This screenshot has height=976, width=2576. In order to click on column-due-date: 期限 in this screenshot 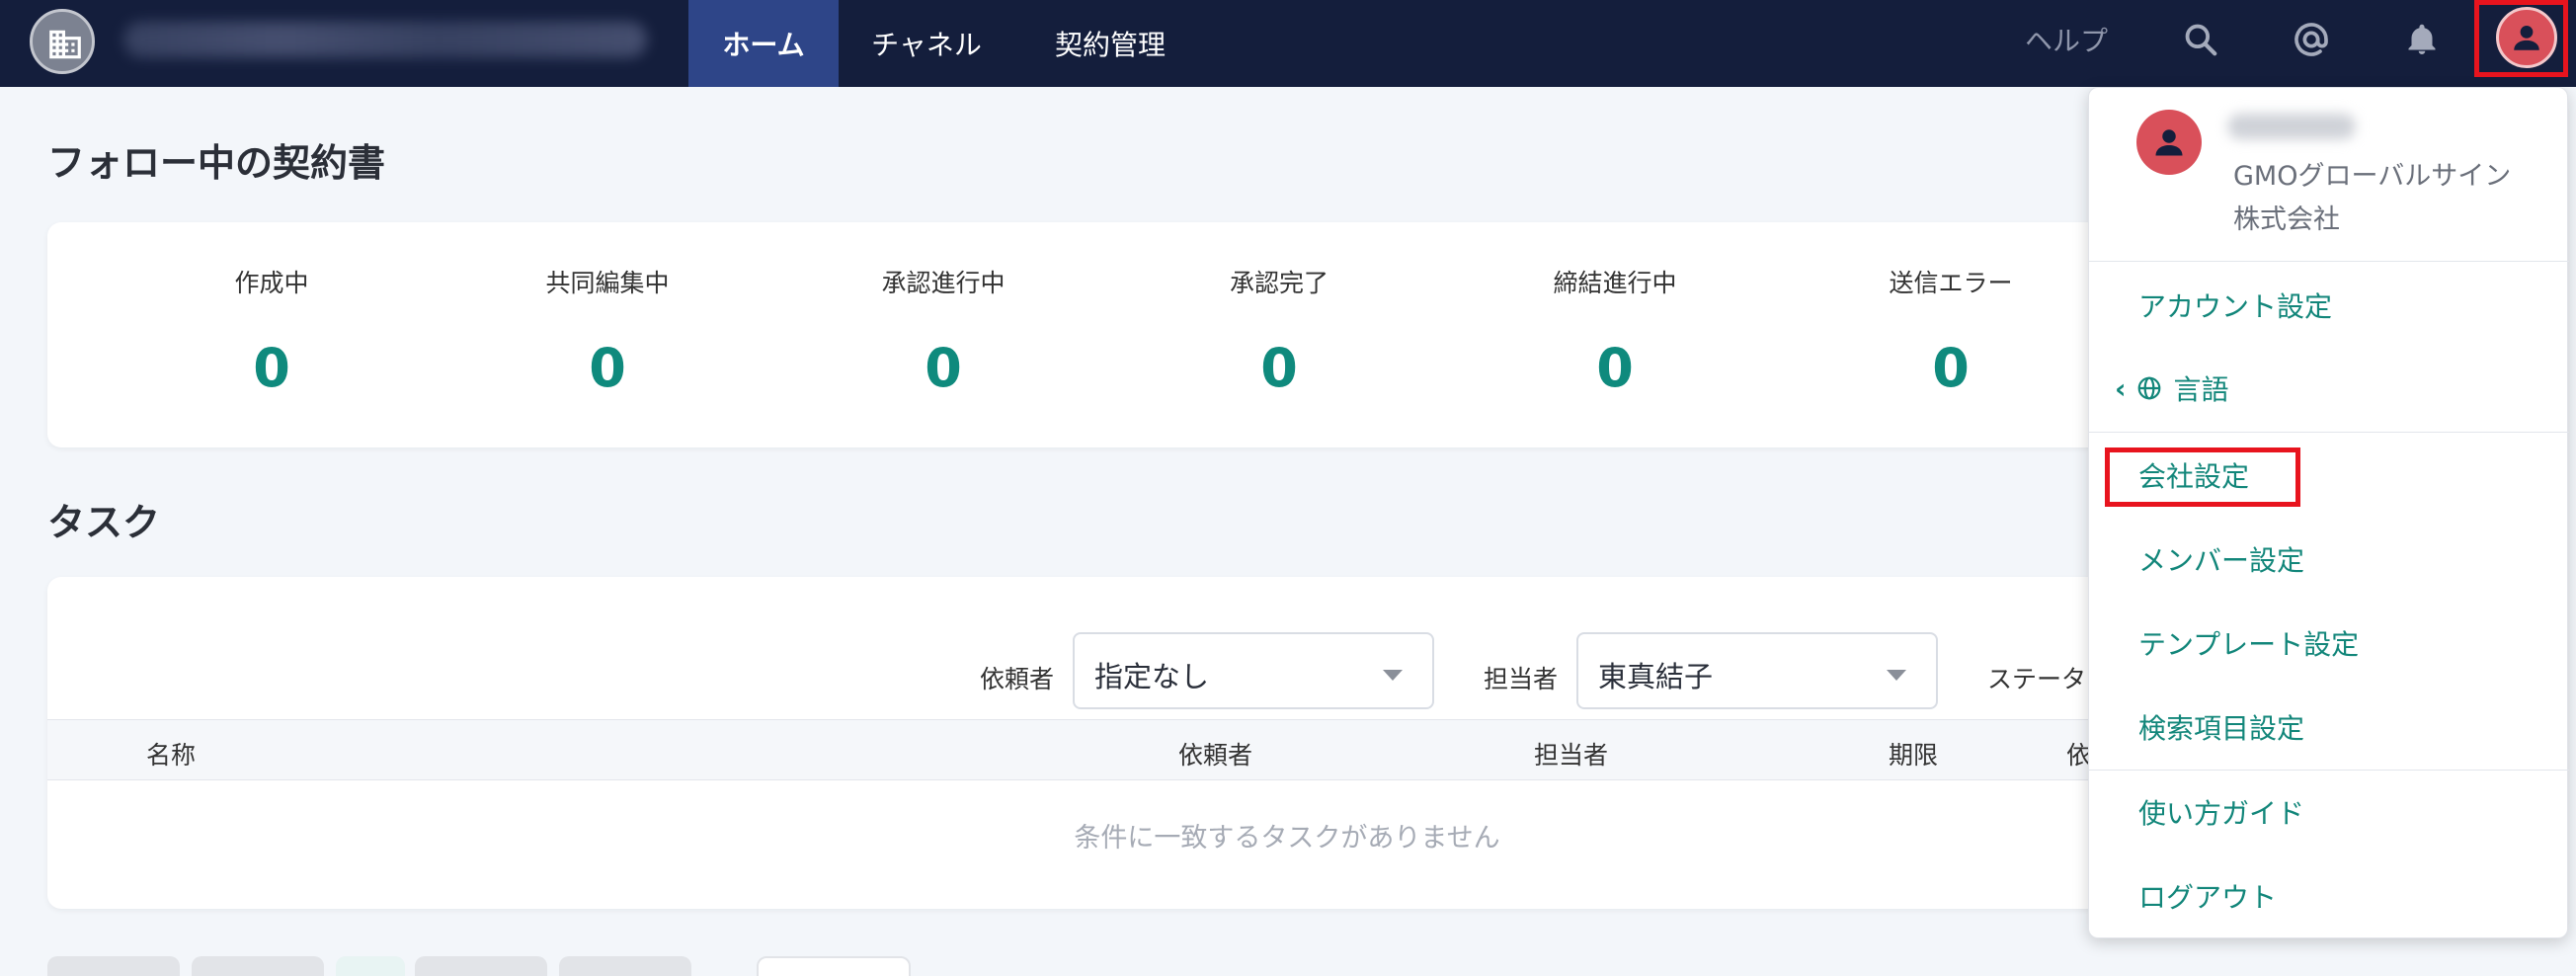, I will do `click(1913, 754)`.